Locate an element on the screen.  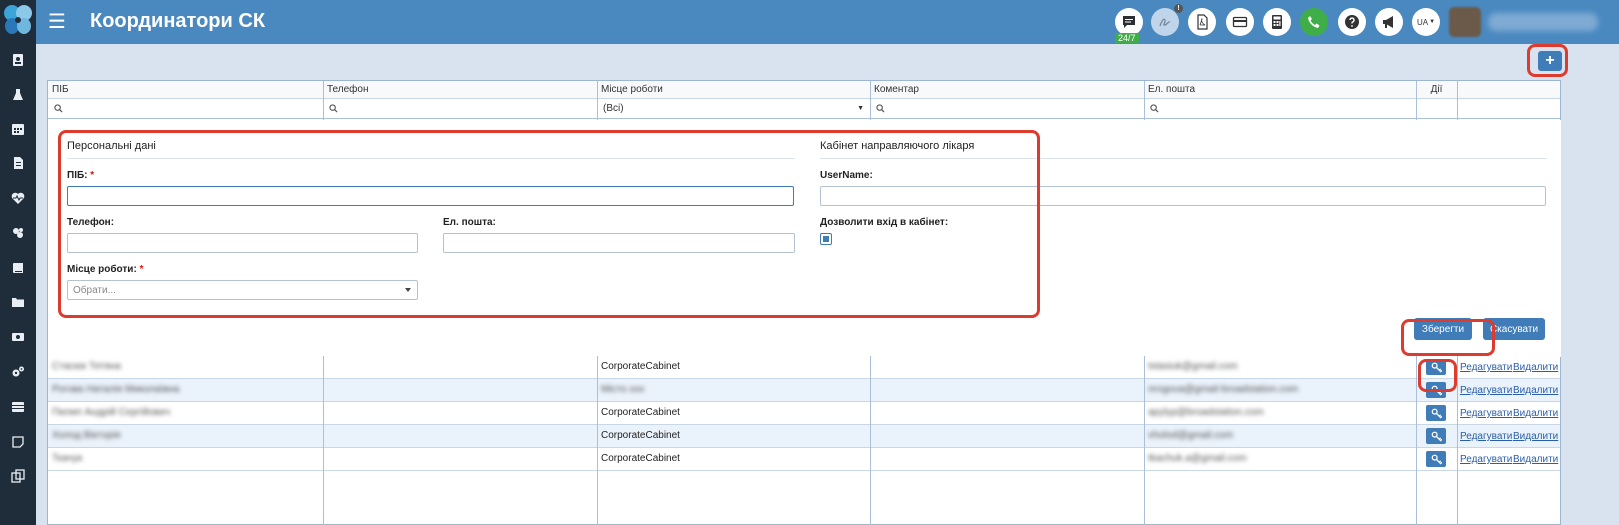
user-name is located at coordinates (1543, 22).